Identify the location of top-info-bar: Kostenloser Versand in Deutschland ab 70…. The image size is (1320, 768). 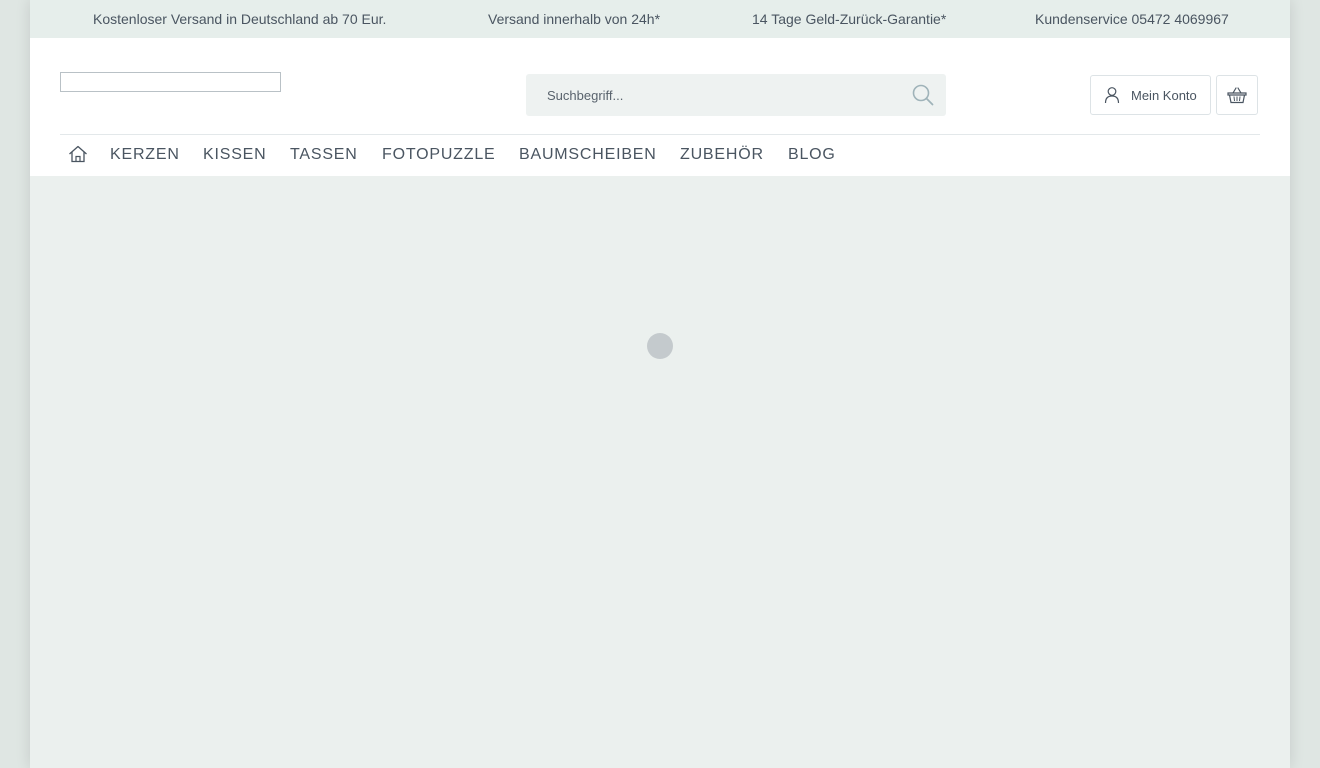
(660, 19).